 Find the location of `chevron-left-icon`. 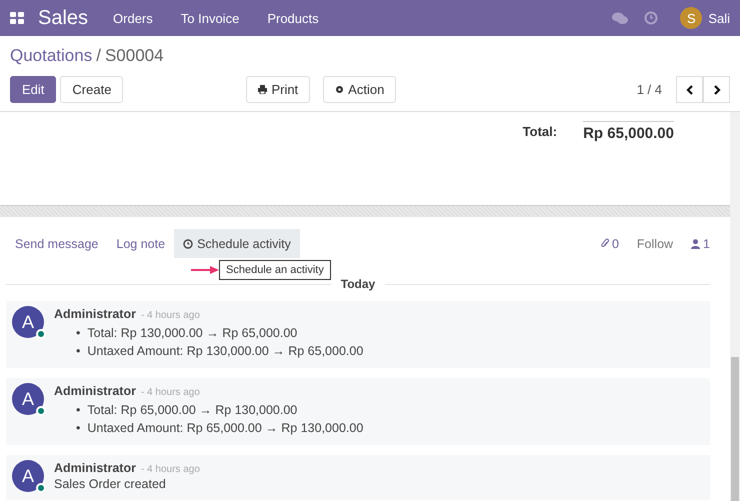

chevron-left-icon is located at coordinates (690, 89).